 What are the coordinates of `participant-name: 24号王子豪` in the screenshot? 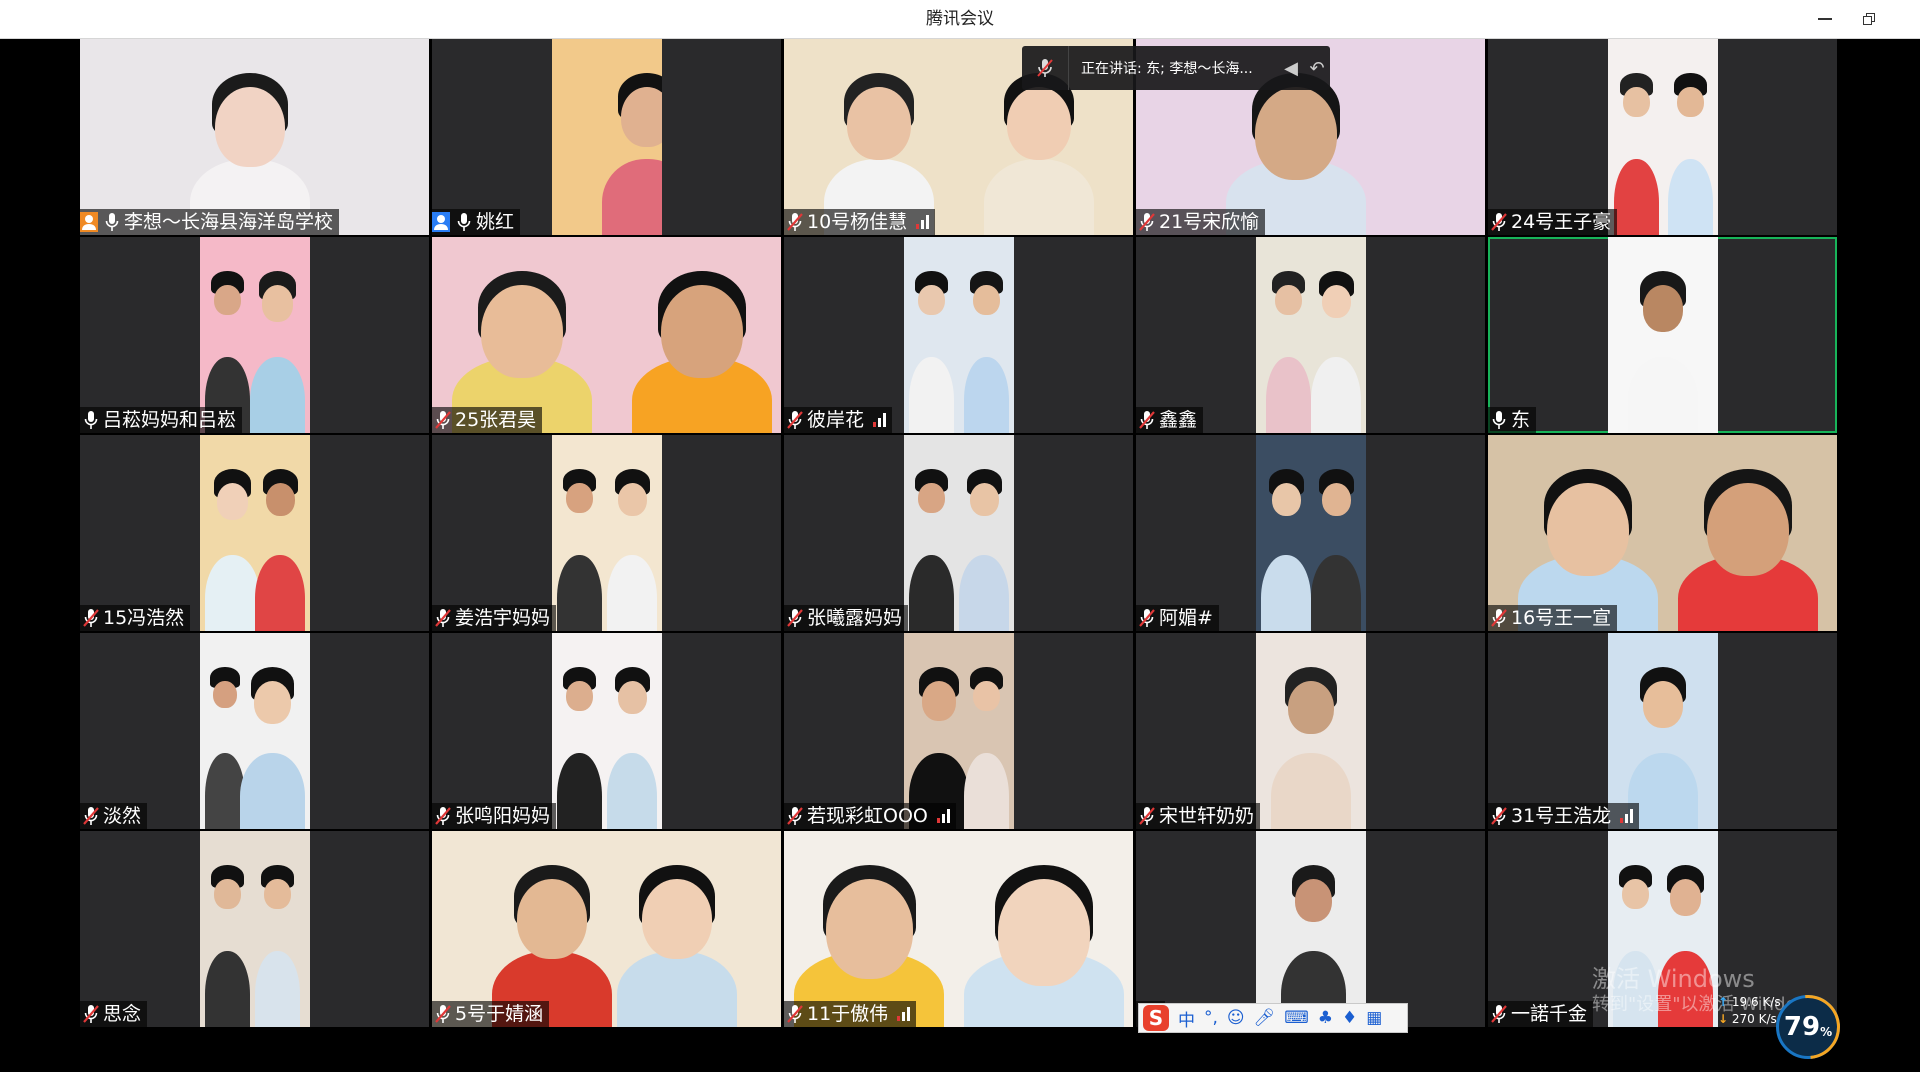 It's located at (1561, 222).